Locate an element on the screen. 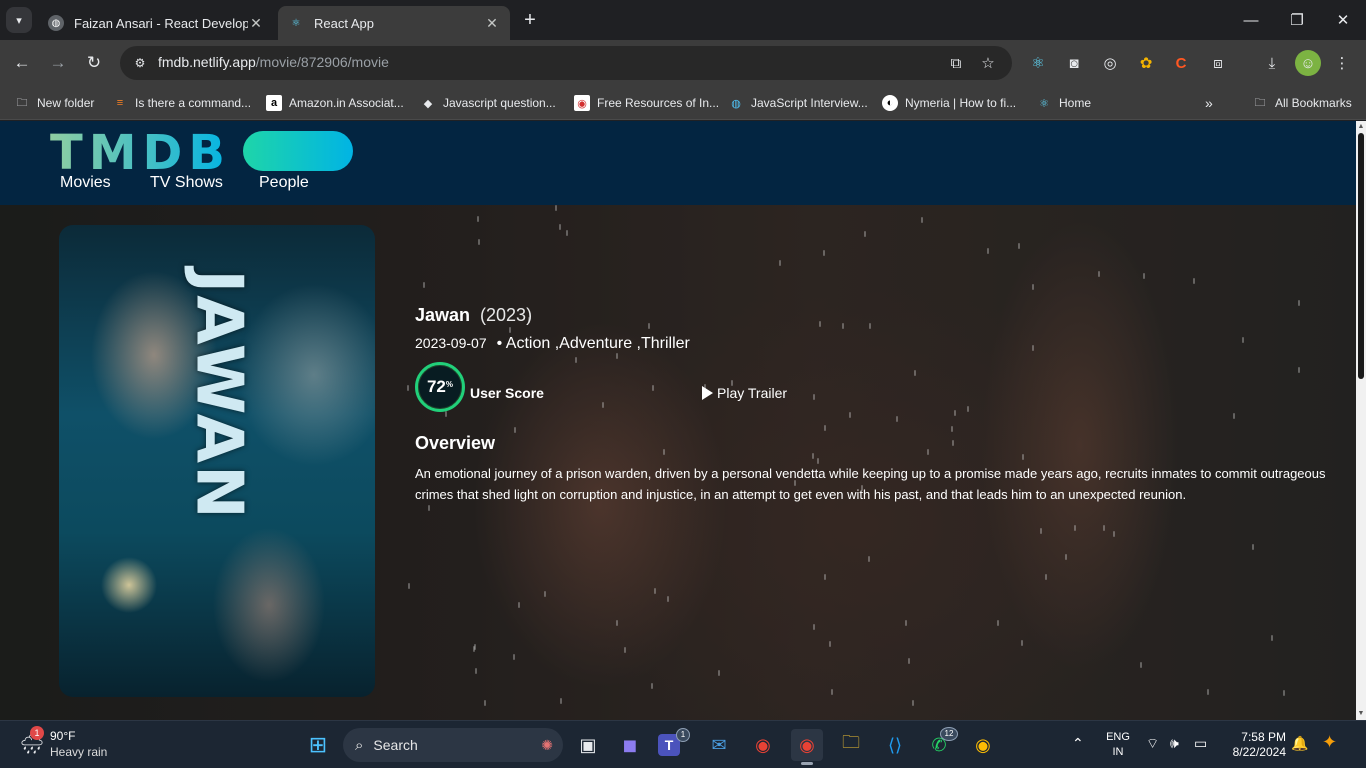 This screenshot has height=768, width=1366. wifi-icon: ⌔ is located at coordinates (1152, 744).